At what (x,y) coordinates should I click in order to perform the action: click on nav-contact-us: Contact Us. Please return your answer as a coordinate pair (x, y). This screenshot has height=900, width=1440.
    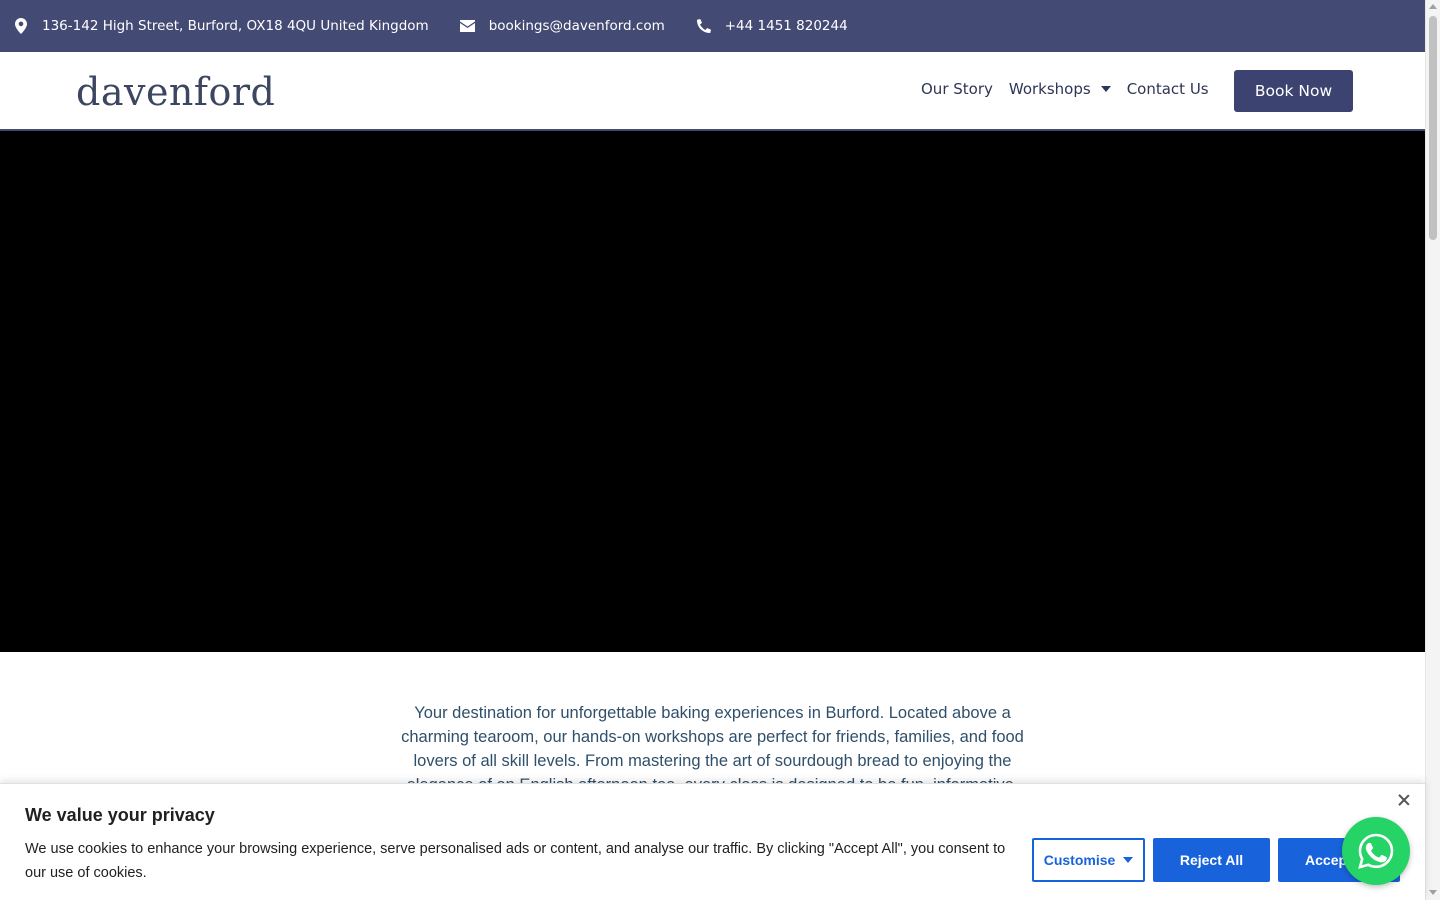
    Looking at the image, I should click on (1168, 89).